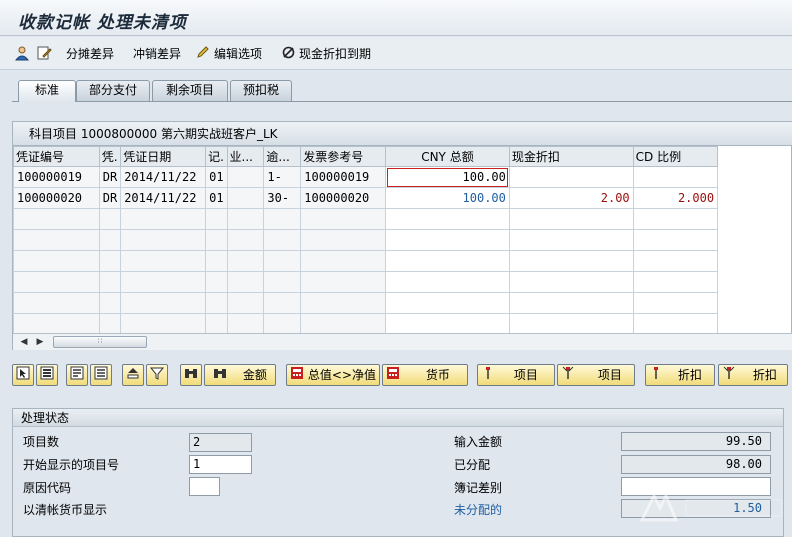  Describe the element at coordinates (343, 156) in the screenshot. I see `col-header-invoice-ref: 发票参考号` at that location.